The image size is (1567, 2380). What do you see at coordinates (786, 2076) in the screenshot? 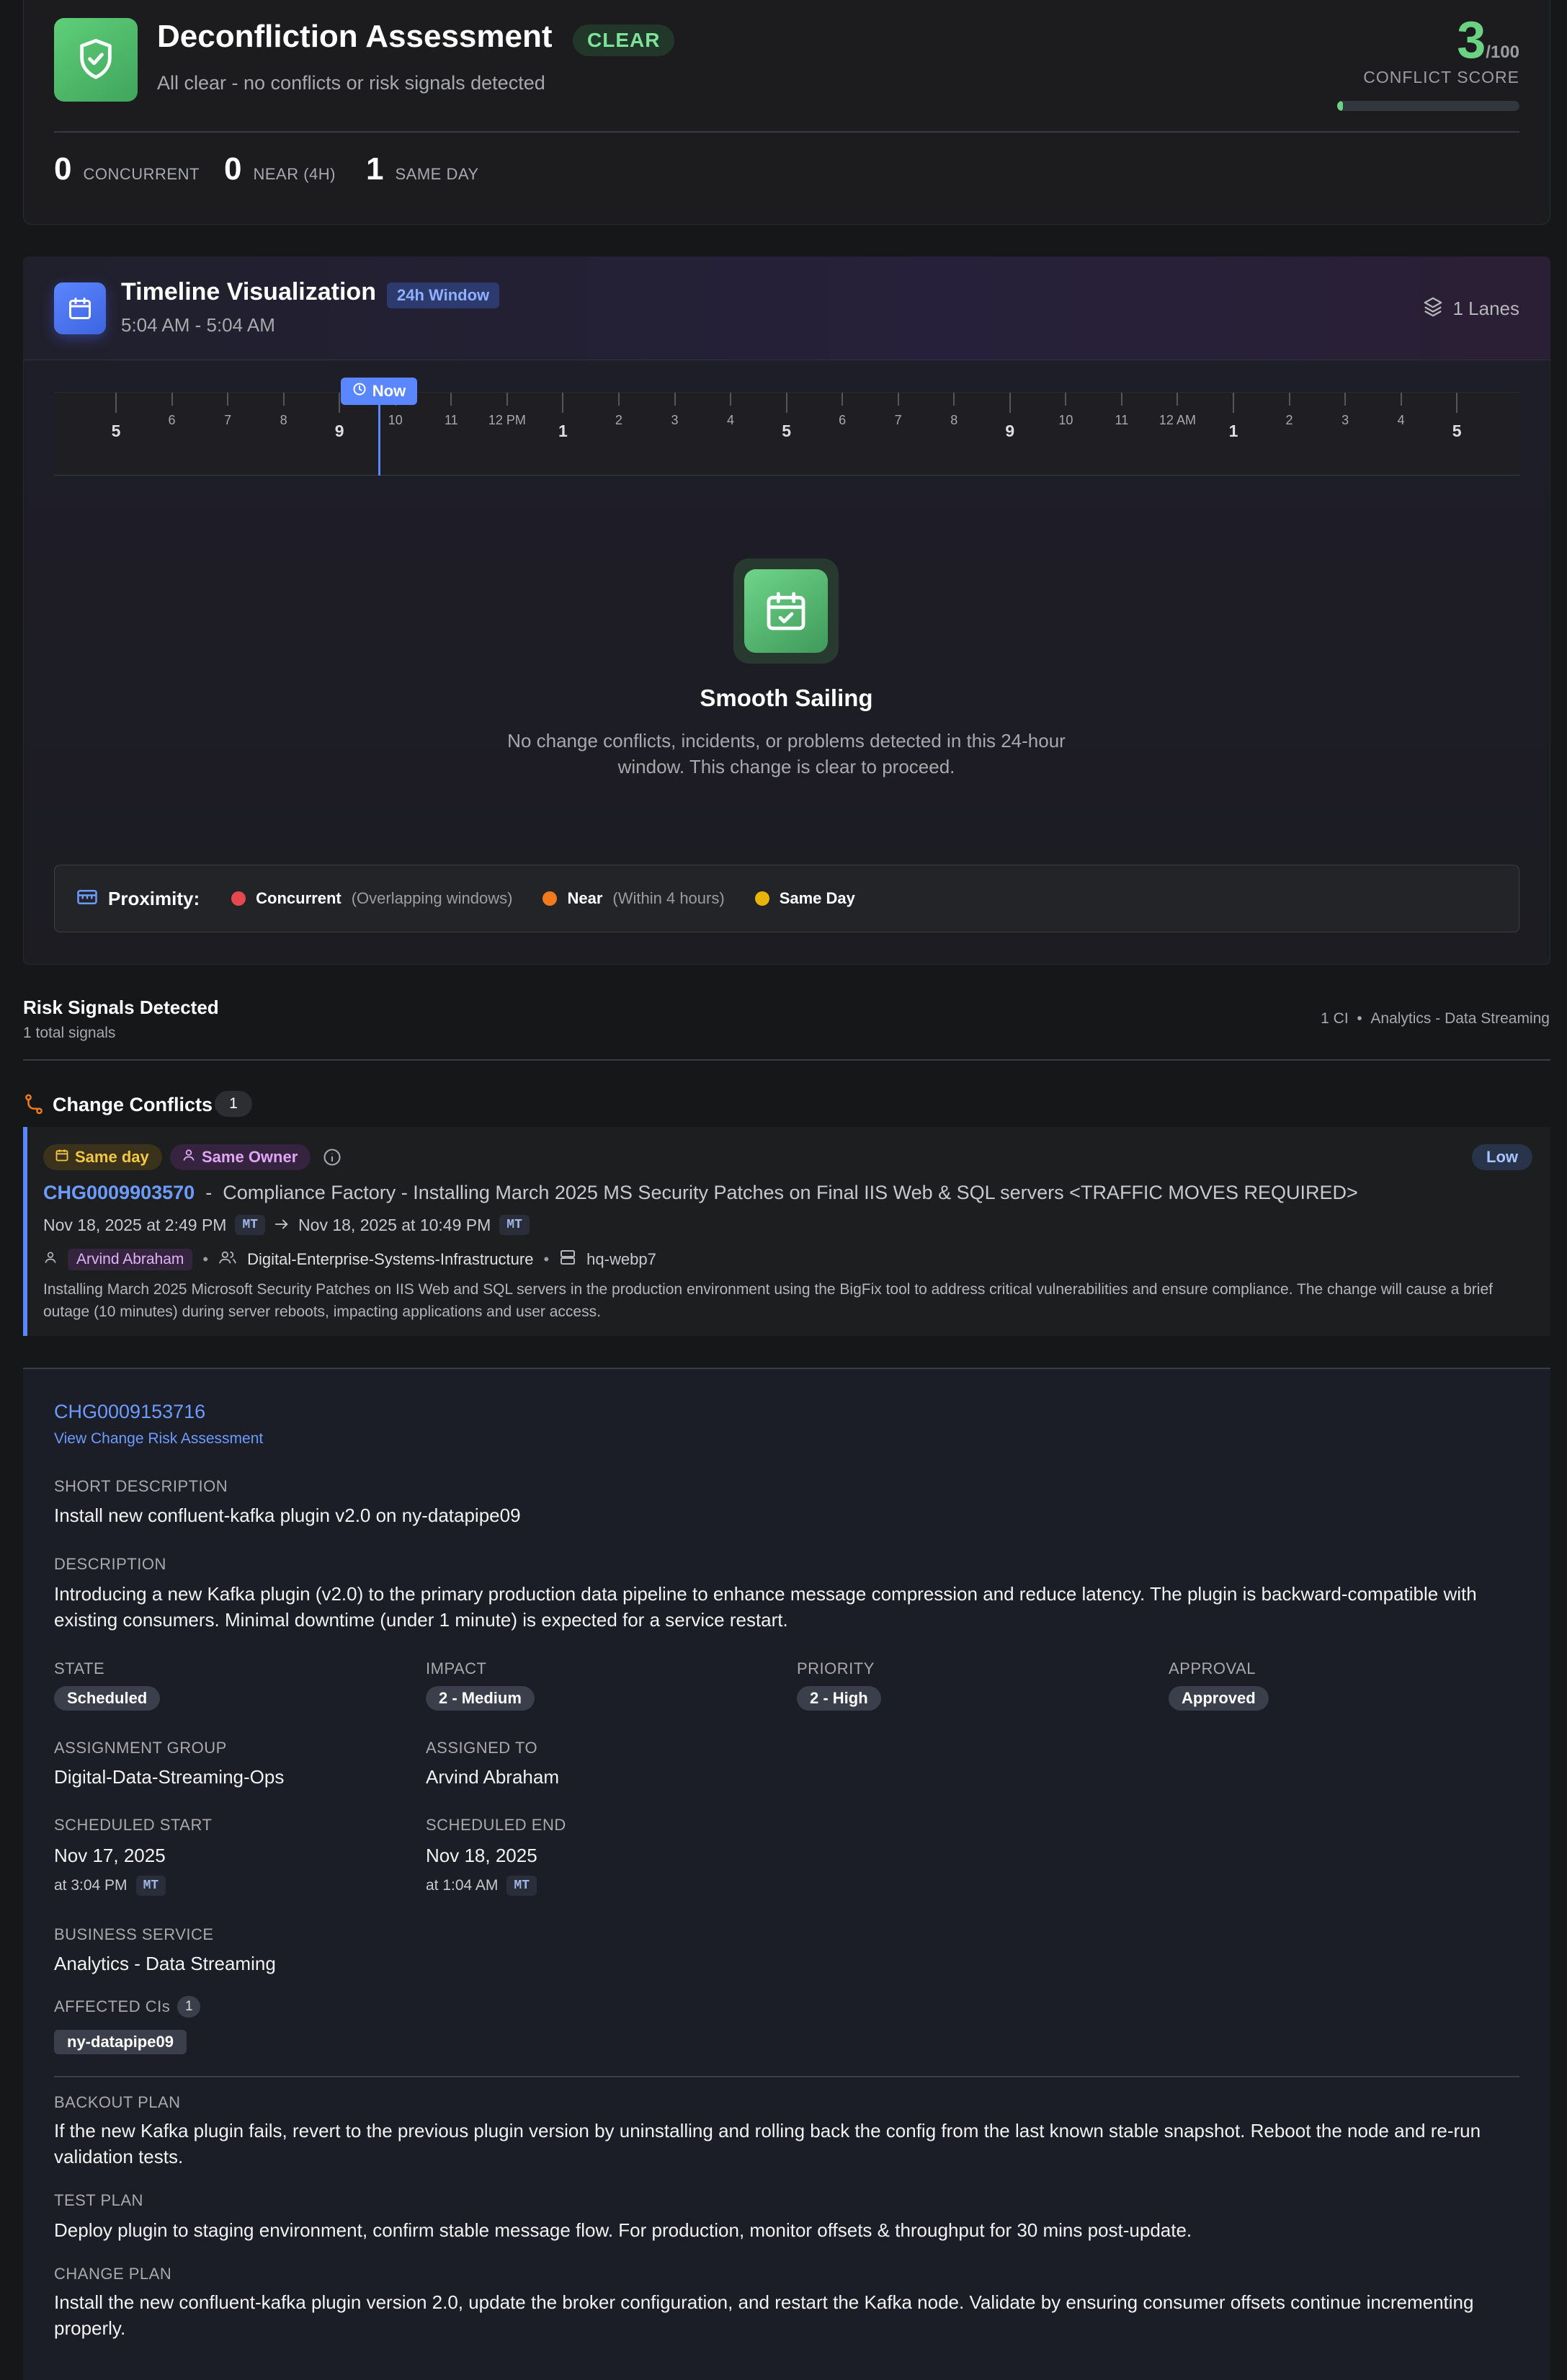
I see `divider` at bounding box center [786, 2076].